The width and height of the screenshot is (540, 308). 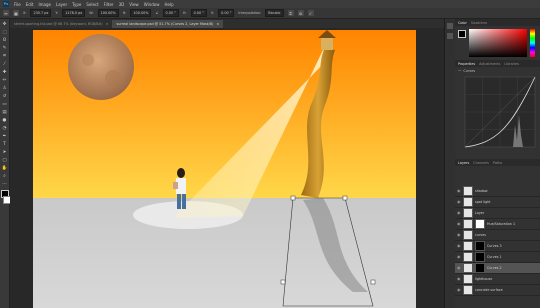 What do you see at coordinates (5, 105) in the screenshot?
I see `eraser-tool-icon: ▭` at bounding box center [5, 105].